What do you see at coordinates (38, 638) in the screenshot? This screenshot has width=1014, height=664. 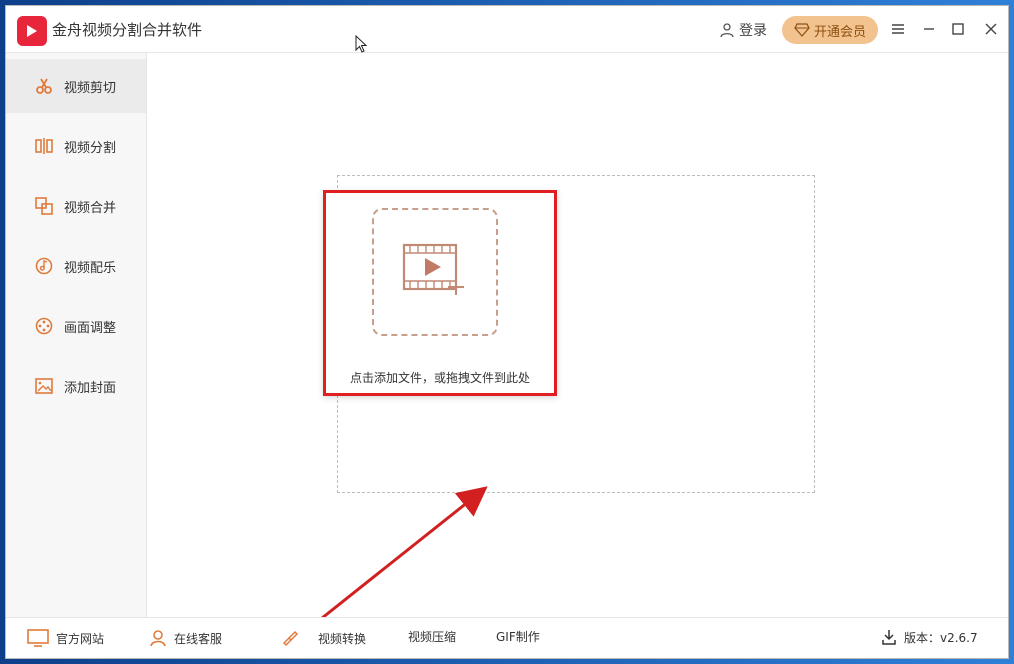 I see `monitor-icon` at bounding box center [38, 638].